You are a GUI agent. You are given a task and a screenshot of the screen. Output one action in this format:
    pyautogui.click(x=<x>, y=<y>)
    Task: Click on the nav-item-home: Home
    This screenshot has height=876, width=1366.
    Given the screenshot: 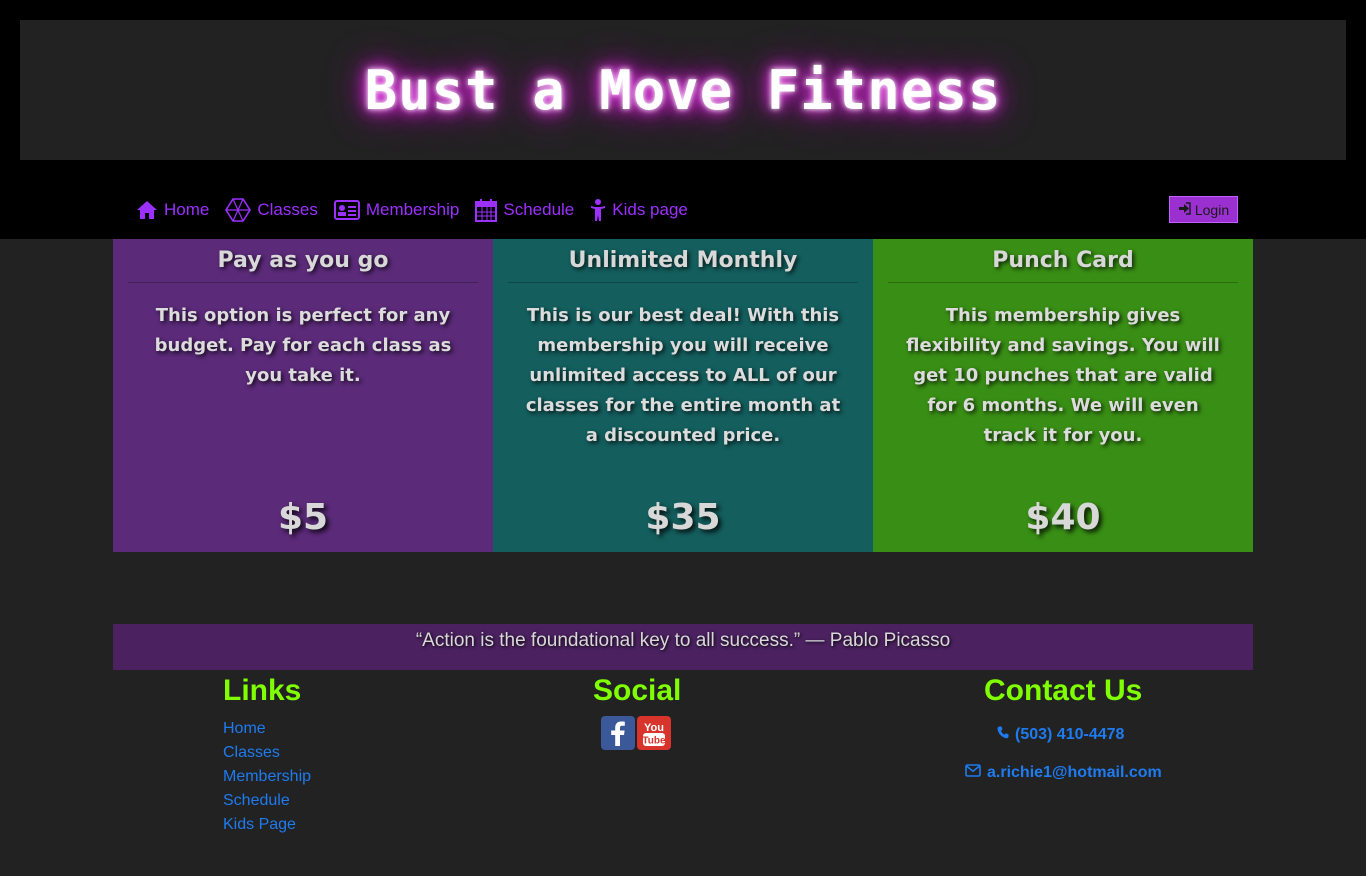 What is the action you would take?
    pyautogui.click(x=172, y=210)
    